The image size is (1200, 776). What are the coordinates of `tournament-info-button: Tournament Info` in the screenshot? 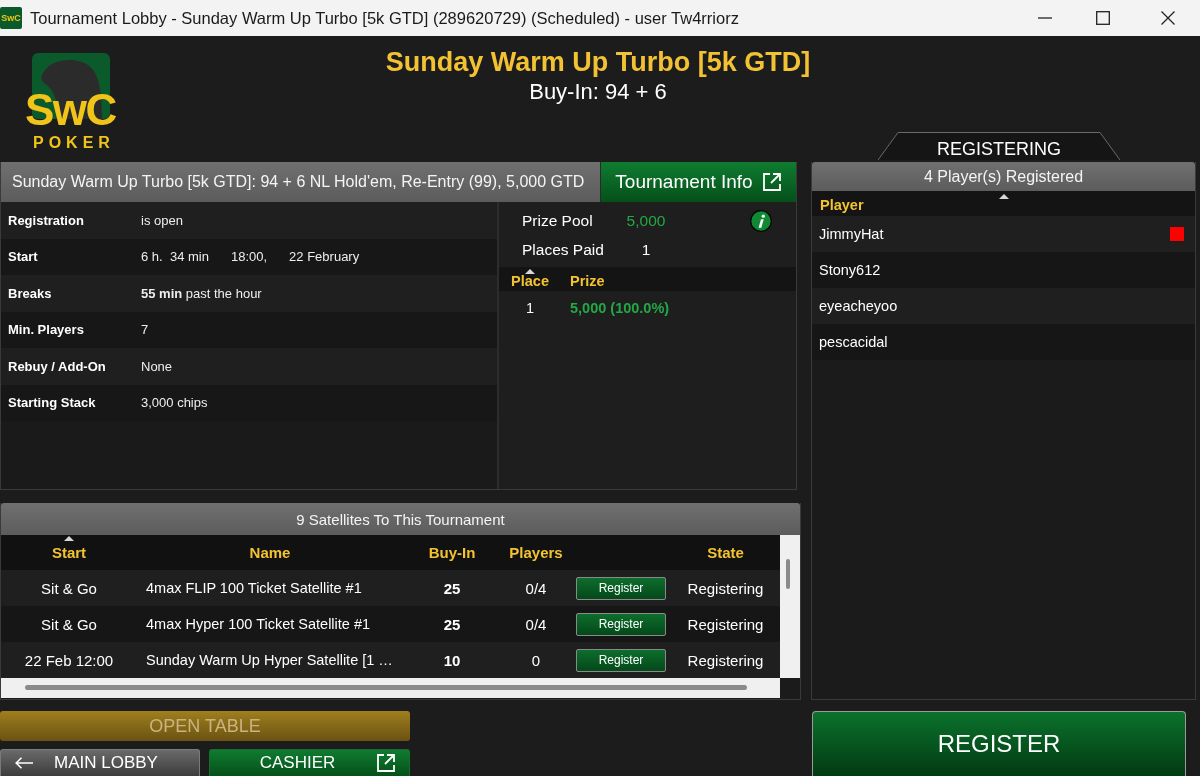 It's located at (698, 182).